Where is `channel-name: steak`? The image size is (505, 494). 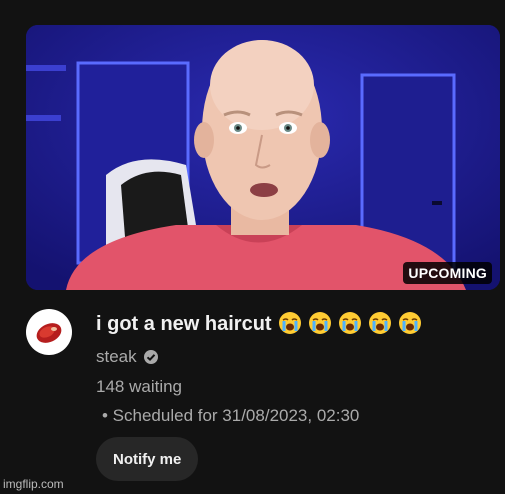
channel-name: steak is located at coordinates (127, 357).